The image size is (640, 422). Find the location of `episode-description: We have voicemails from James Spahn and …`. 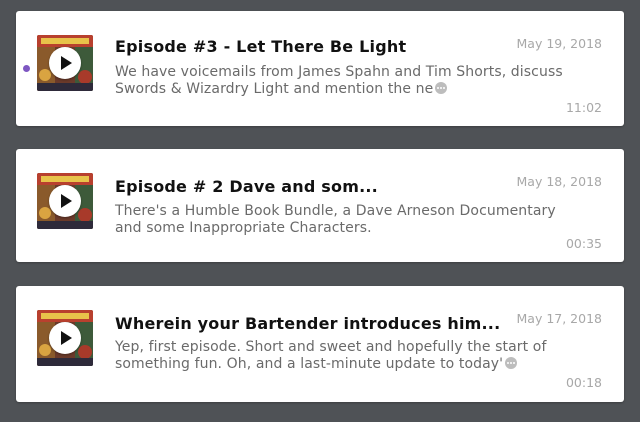

episode-description: We have voicemails from James Spahn and … is located at coordinates (340, 81).